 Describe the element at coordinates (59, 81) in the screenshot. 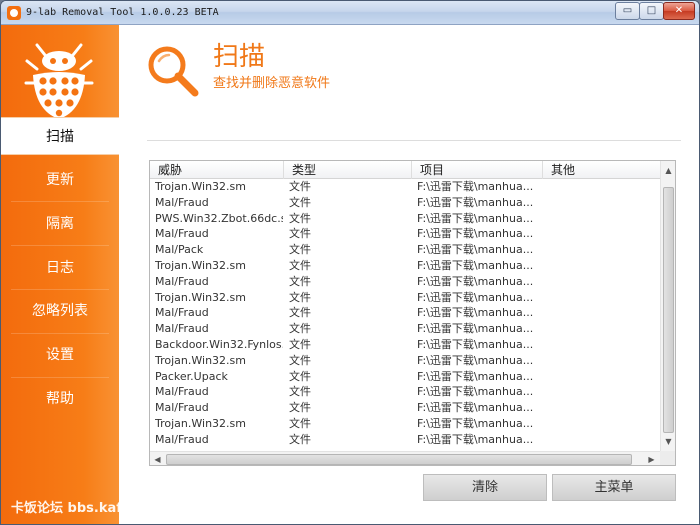

I see `bug-logo-icon` at that location.